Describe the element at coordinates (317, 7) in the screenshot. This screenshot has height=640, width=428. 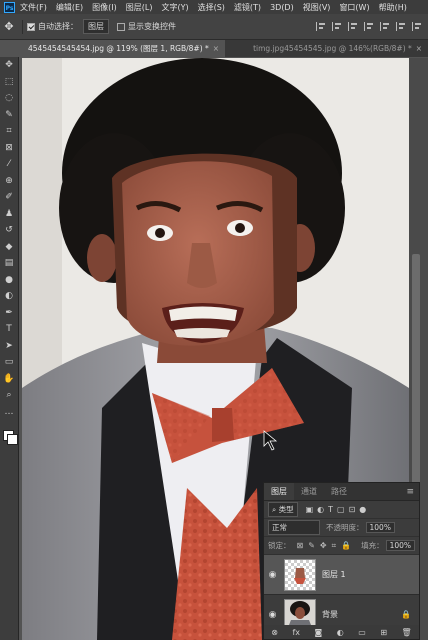
I see `menu-view: 视图(V)` at that location.